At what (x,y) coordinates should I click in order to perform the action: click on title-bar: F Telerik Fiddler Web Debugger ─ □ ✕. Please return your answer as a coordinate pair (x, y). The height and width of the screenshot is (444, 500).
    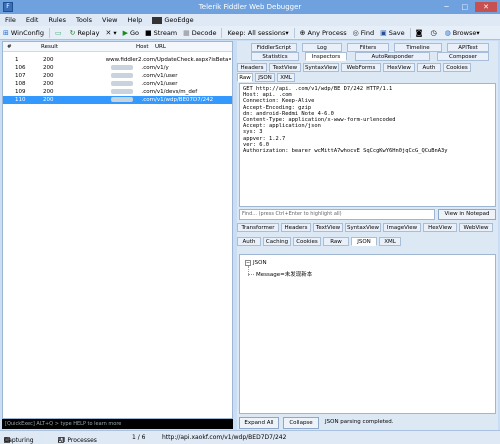
    Looking at the image, I should click on (250, 7).